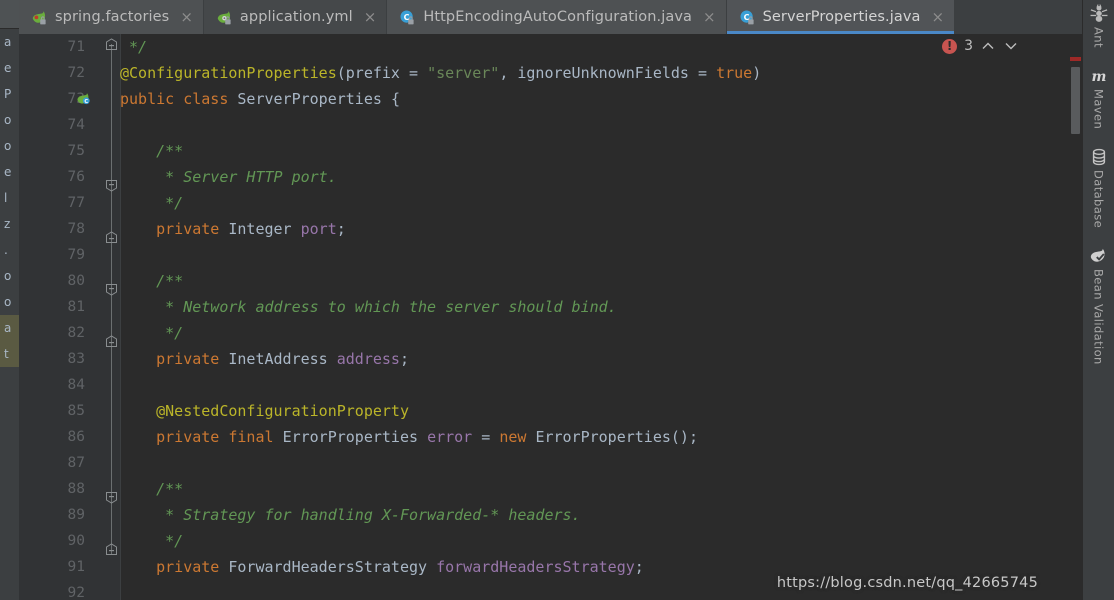  Describe the element at coordinates (76, 359) in the screenshot. I see `line-number: 83` at that location.